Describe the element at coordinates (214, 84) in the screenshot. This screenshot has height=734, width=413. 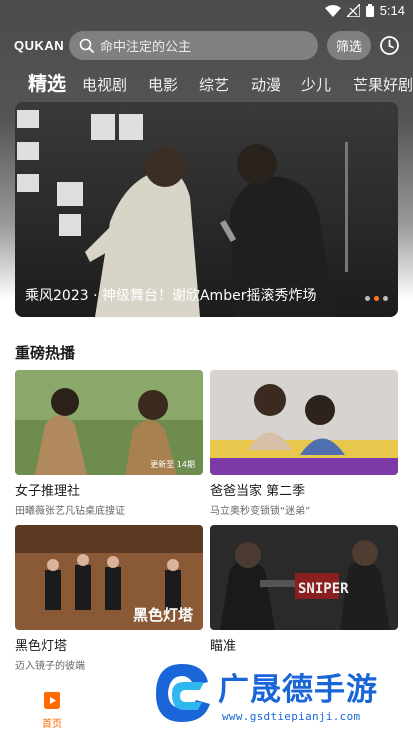
I see `tab-variety: 综艺` at that location.